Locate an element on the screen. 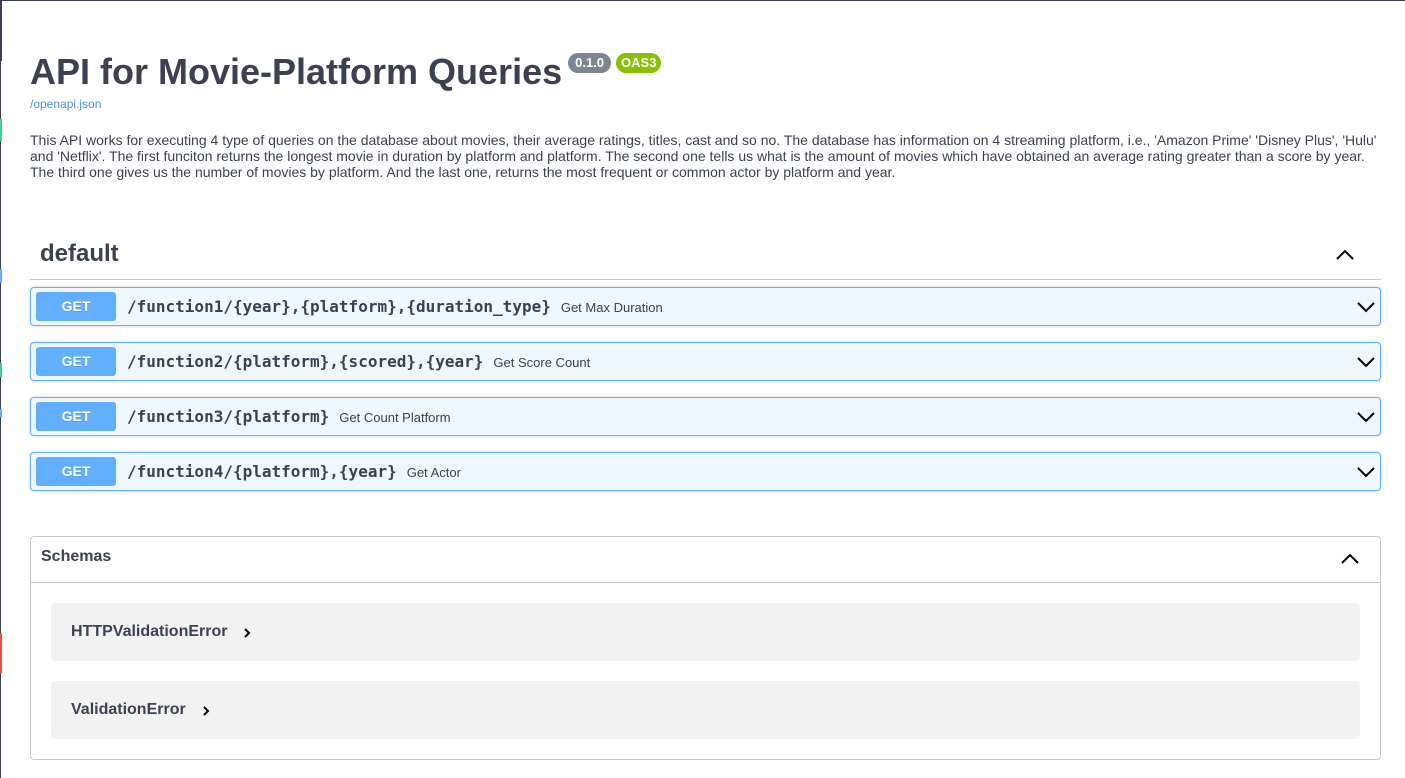 Image resolution: width=1405 pixels, height=778 pixels. operation-summary: Get Max Duration is located at coordinates (611, 307).